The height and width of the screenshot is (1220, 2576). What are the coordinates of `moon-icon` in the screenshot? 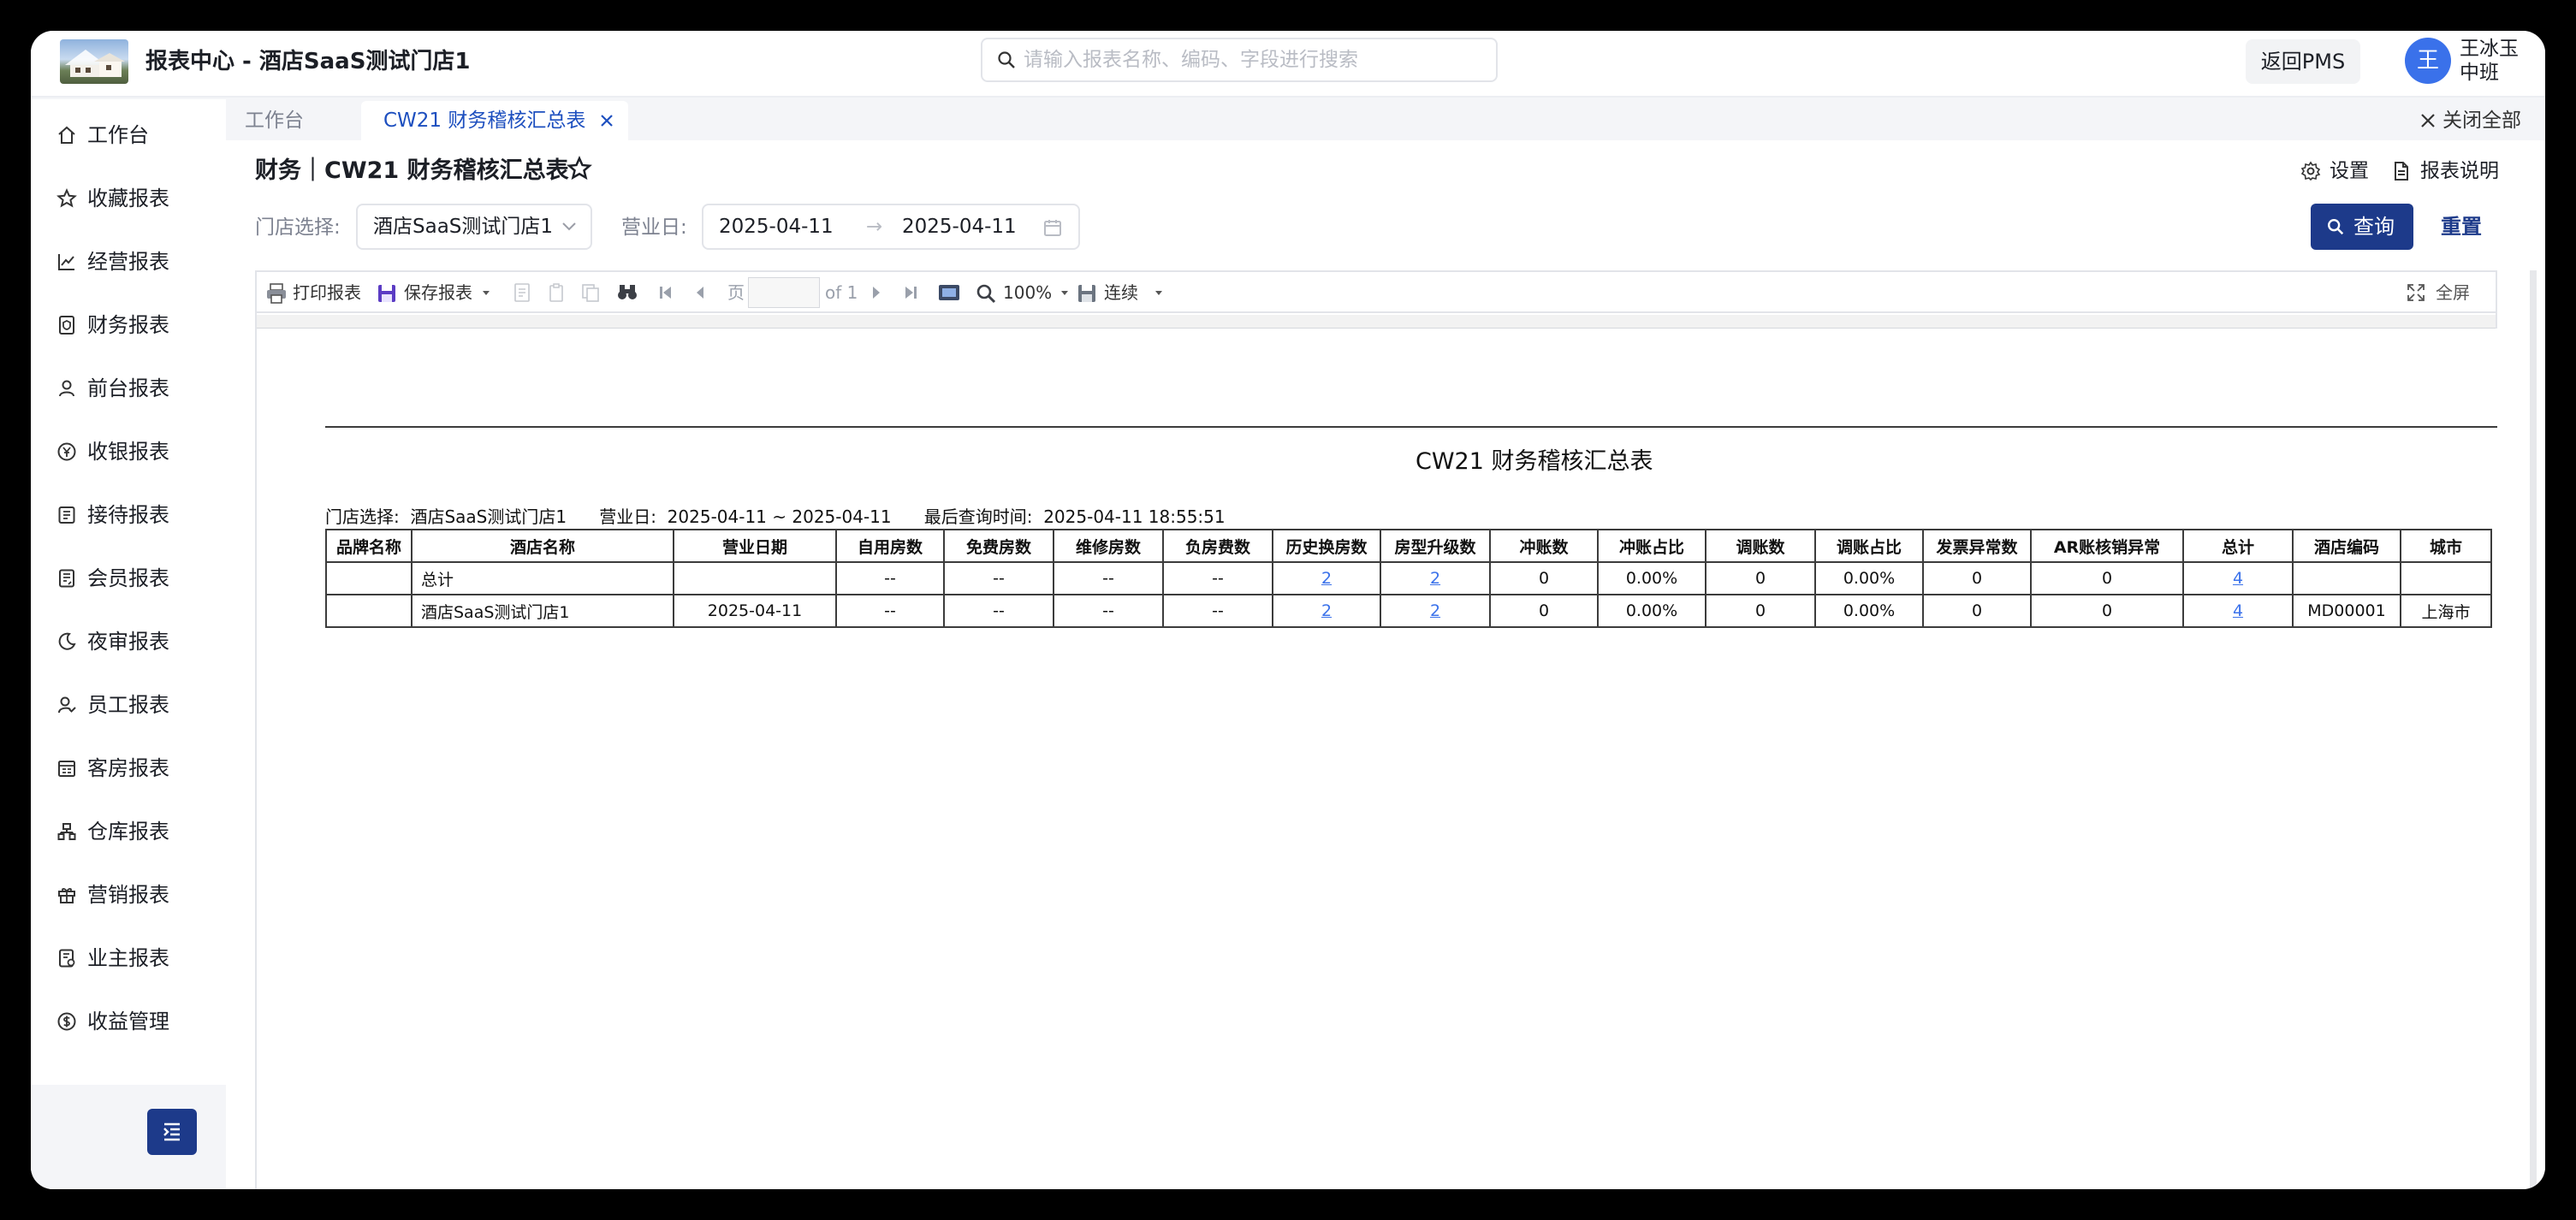 It's located at (67, 641).